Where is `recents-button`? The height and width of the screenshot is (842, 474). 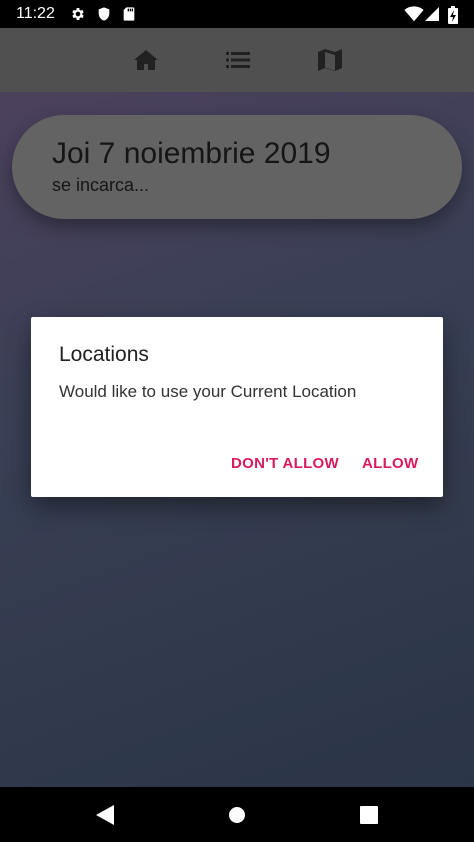 recents-button is located at coordinates (369, 815).